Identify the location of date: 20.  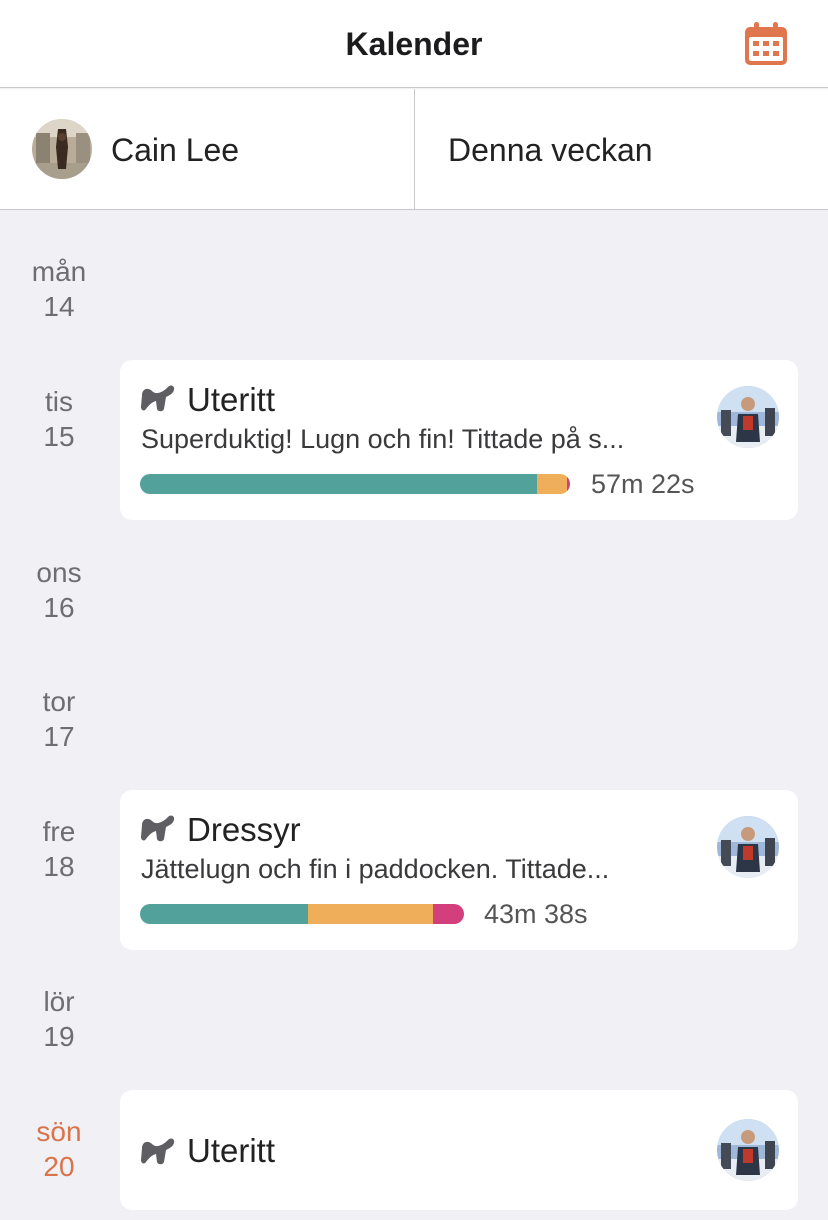
(59, 1166).